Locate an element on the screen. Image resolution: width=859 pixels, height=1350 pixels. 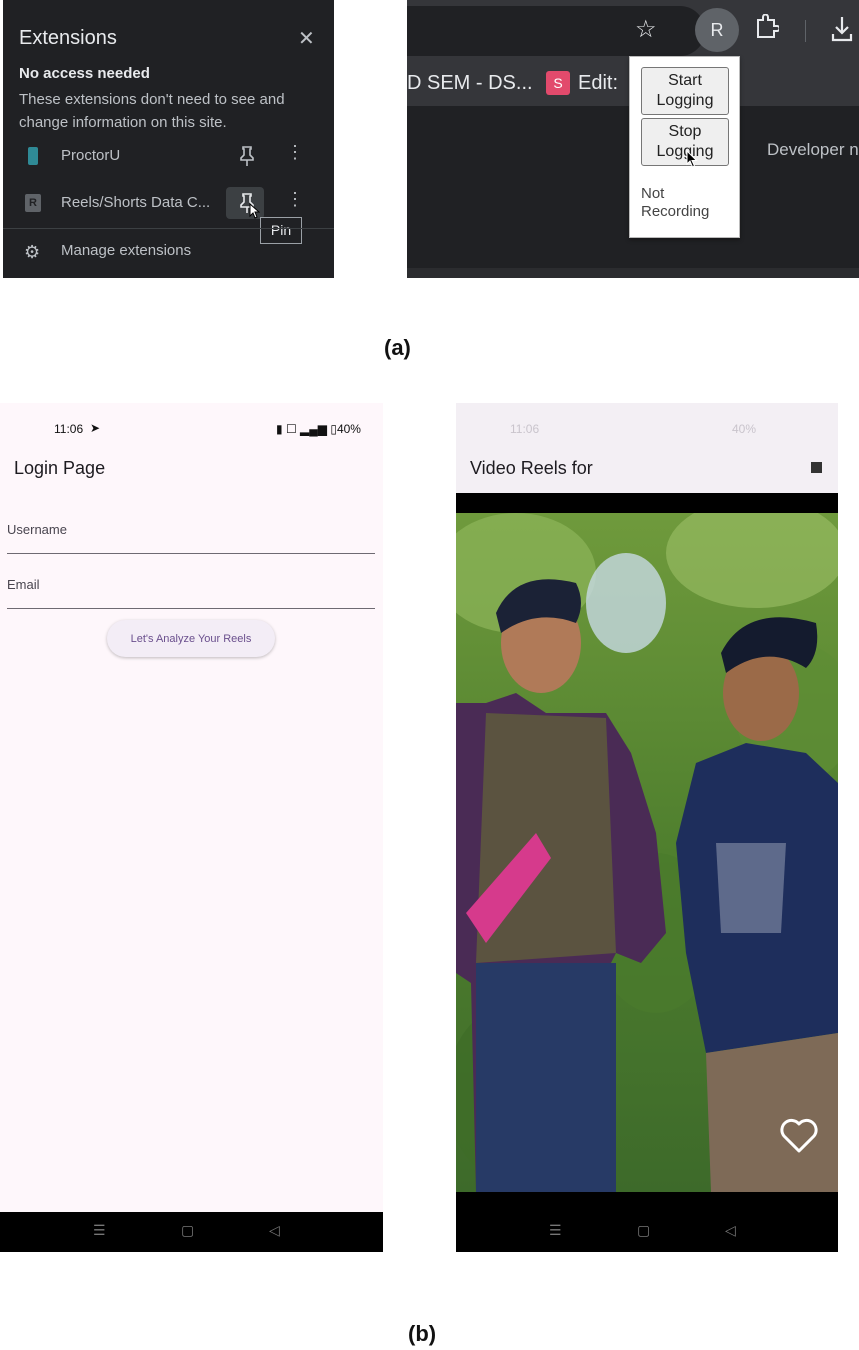
status-icons: ▮ ☐ ▂▄▆ ▯40% is located at coordinates (318, 429).